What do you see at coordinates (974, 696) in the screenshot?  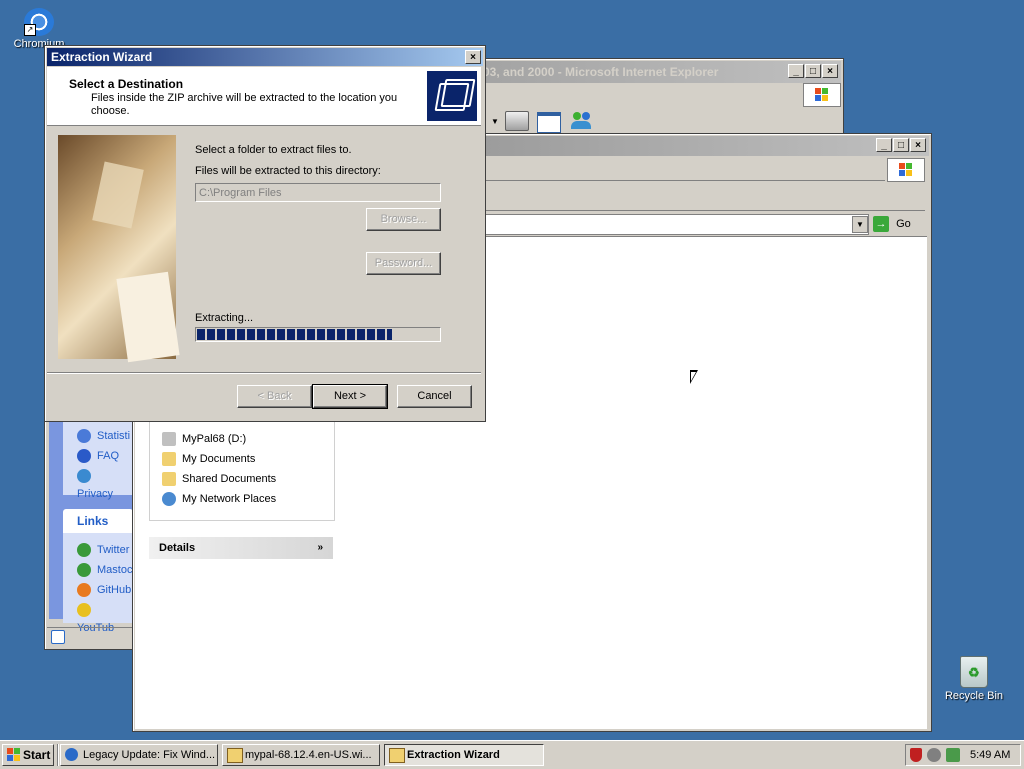 I see `desktop-icon-label: Recycle Bin` at bounding box center [974, 696].